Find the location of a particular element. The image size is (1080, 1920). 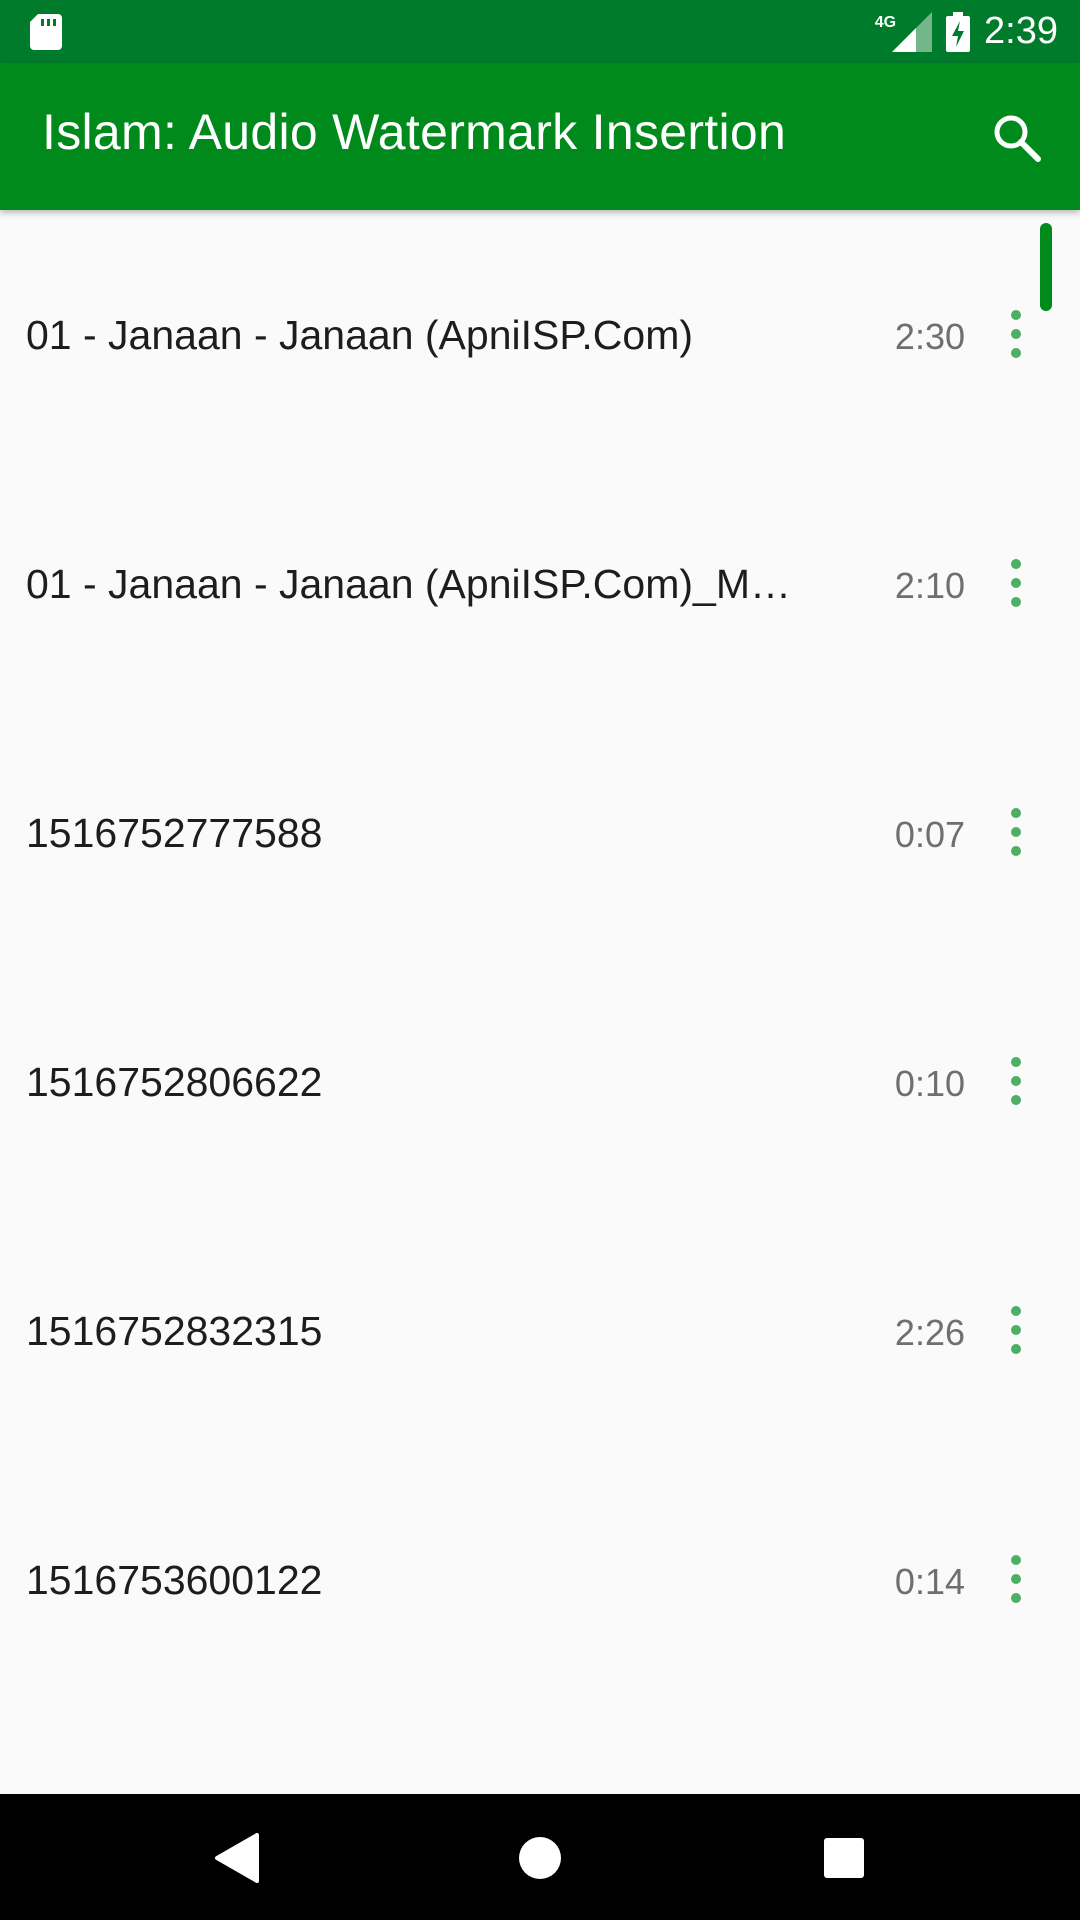

recents-icon is located at coordinates (844, 1858).